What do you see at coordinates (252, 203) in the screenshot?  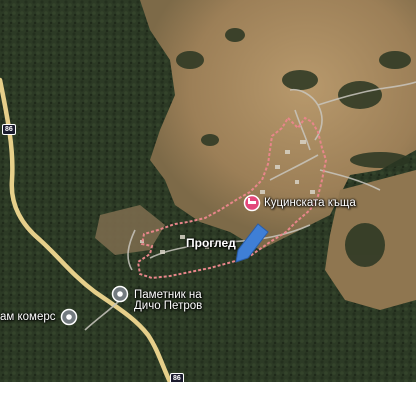 I see `hotel-icon` at bounding box center [252, 203].